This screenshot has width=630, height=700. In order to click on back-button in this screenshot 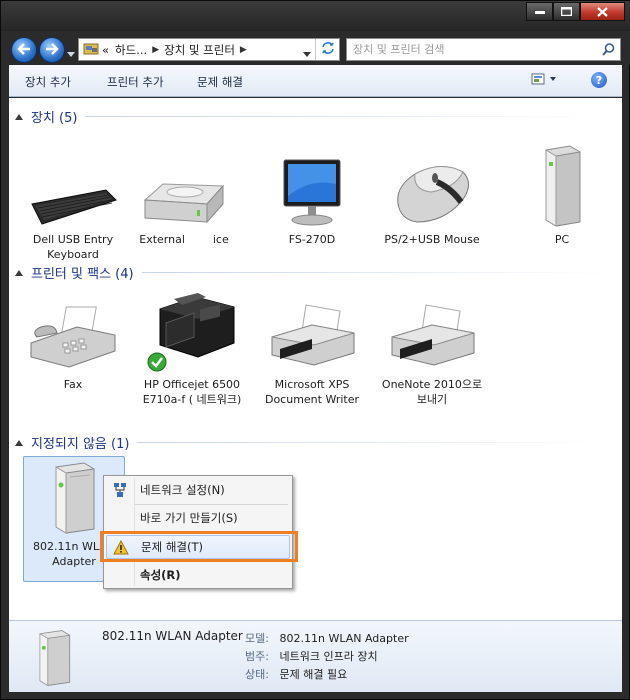, I will do `click(24, 50)`.